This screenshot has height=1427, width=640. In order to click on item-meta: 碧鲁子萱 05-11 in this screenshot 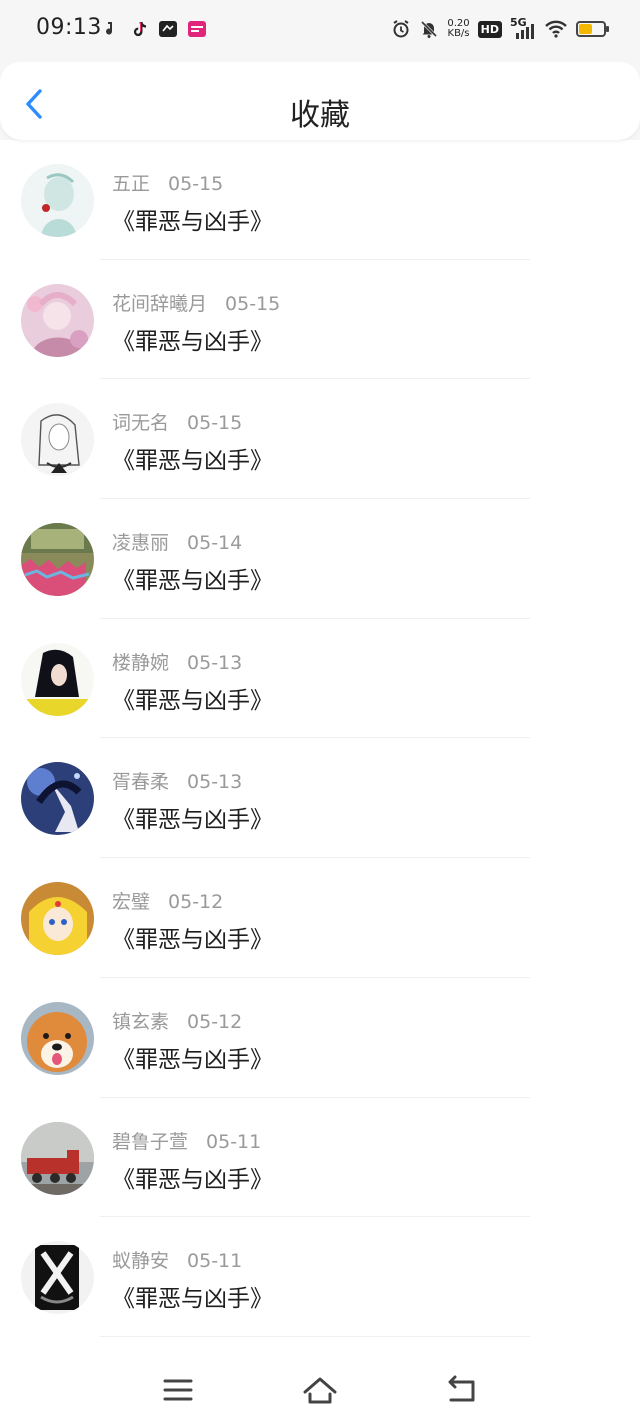, I will do `click(186, 1140)`.